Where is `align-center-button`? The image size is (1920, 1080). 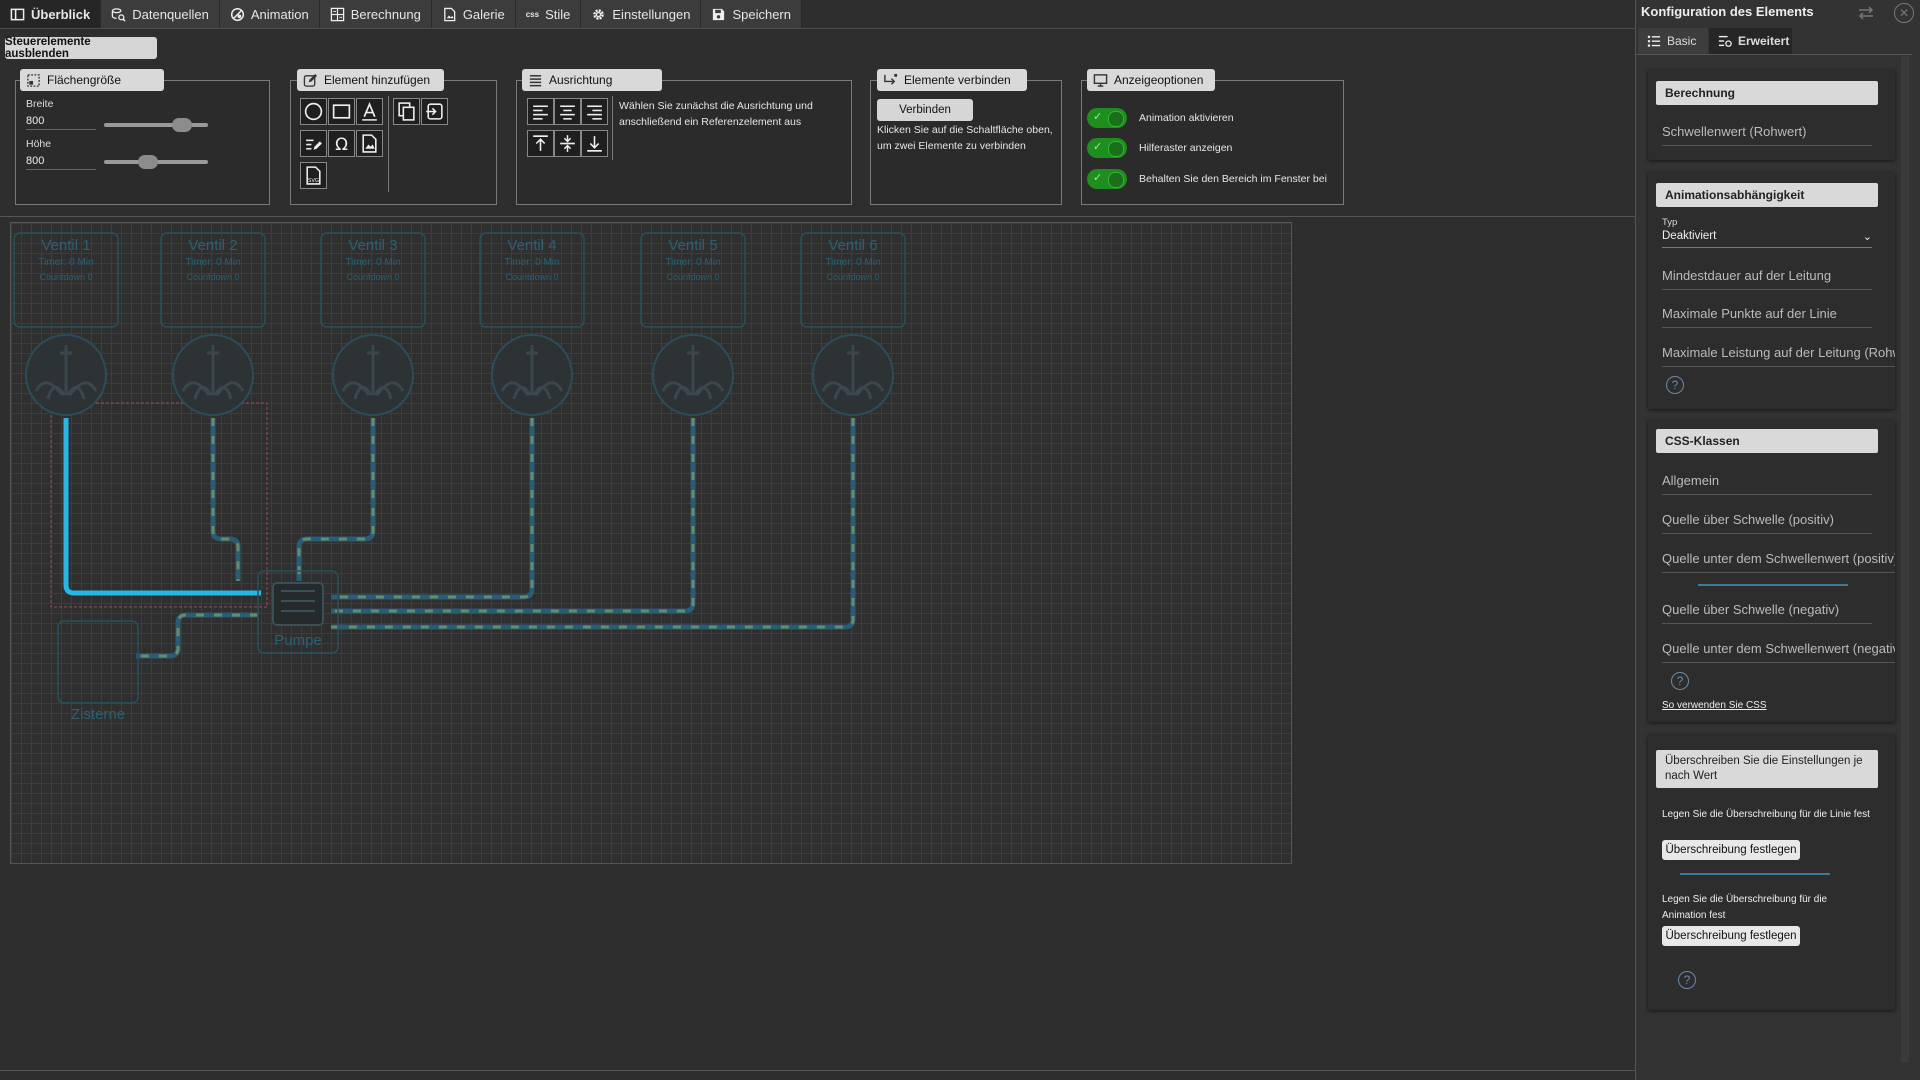 align-center-button is located at coordinates (567, 111).